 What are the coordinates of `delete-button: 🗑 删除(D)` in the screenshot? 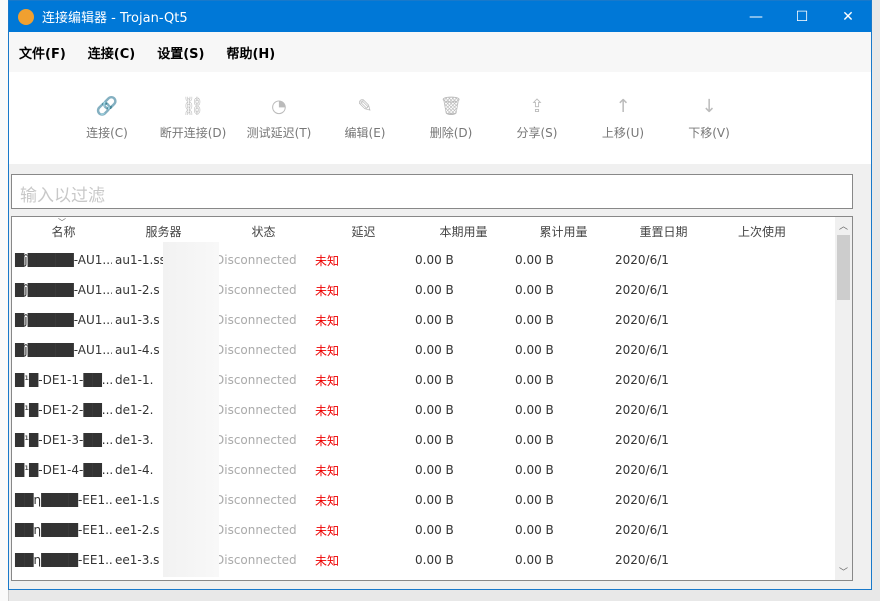 It's located at (451, 118).